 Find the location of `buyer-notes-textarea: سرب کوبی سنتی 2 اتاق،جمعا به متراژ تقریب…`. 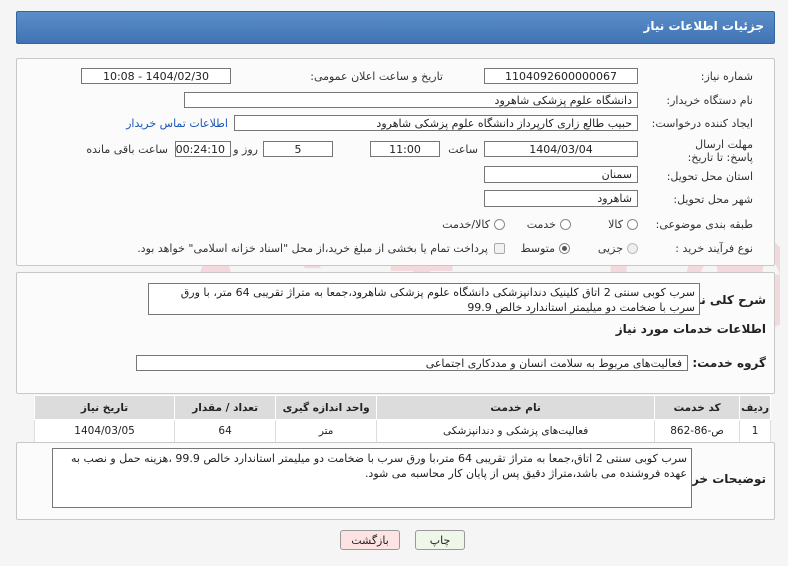

buyer-notes-textarea: سرب کوبی سنتی 2 اتاق،جمعا به متراژ تقریب… is located at coordinates (372, 478).